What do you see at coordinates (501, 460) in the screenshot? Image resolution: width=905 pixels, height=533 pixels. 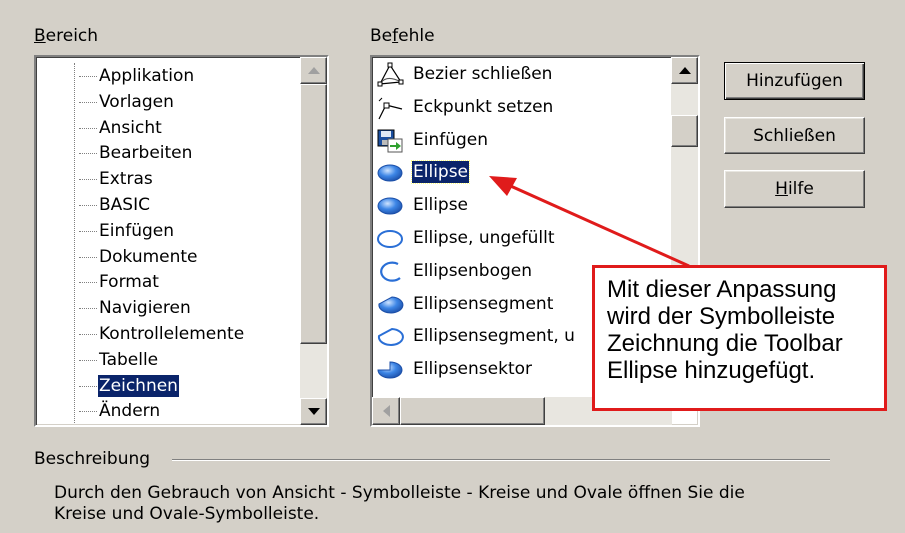 I see `beschreibung-divider` at bounding box center [501, 460].